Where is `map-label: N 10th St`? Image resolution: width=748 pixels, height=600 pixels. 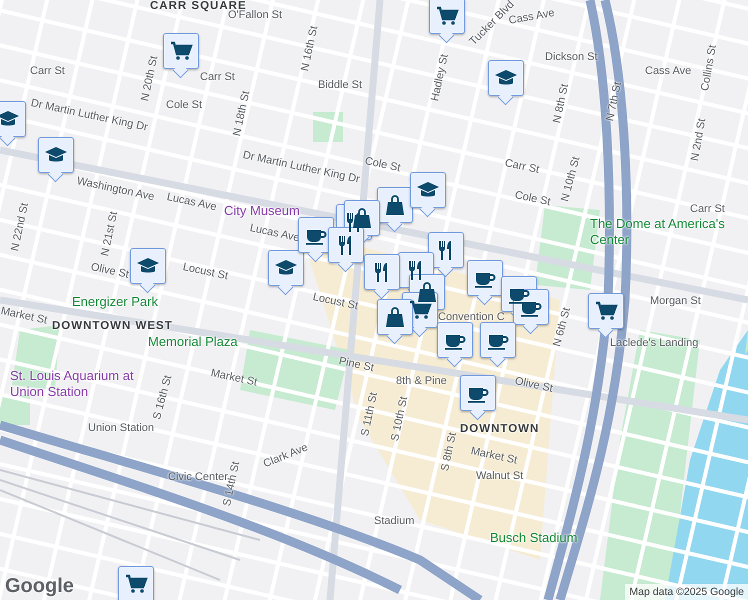
map-label: N 10th St is located at coordinates (571, 179).